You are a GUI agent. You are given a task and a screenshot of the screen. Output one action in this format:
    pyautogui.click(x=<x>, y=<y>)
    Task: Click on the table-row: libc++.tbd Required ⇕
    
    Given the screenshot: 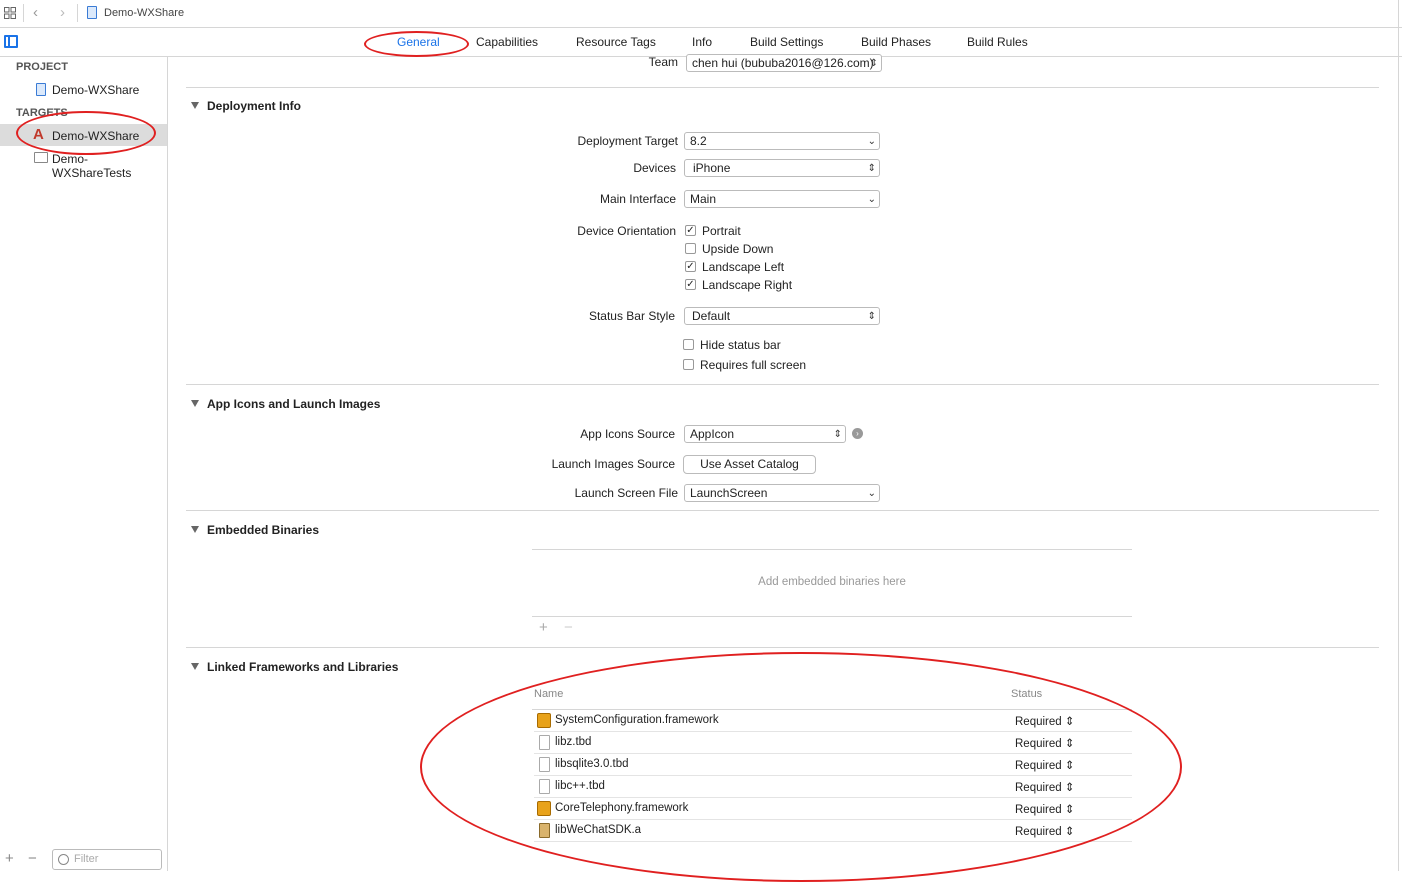 What is the action you would take?
    pyautogui.click(x=833, y=787)
    